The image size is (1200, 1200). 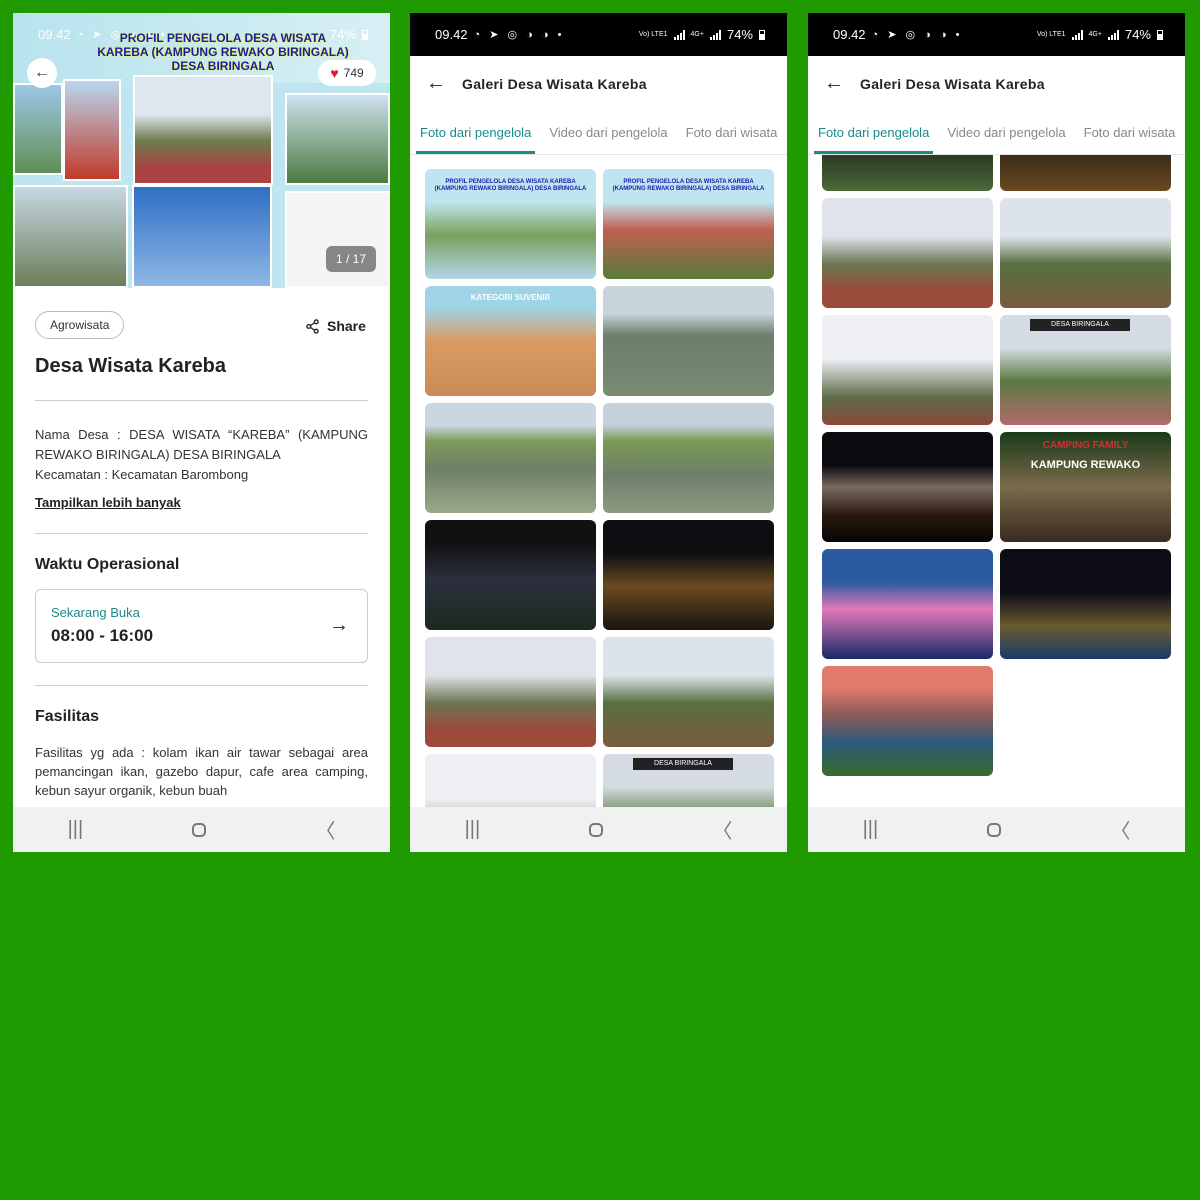 What do you see at coordinates (102, 635) in the screenshot?
I see `opening-hours: 08:00 - 16:00` at bounding box center [102, 635].